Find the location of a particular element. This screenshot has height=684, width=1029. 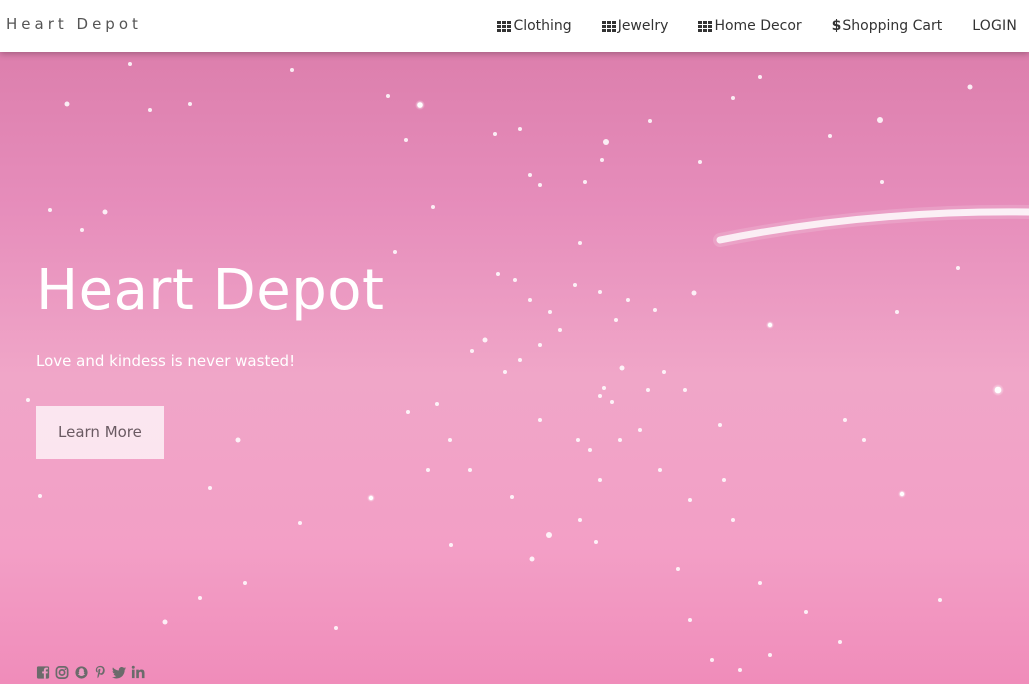

facebook-link is located at coordinates (43, 674).